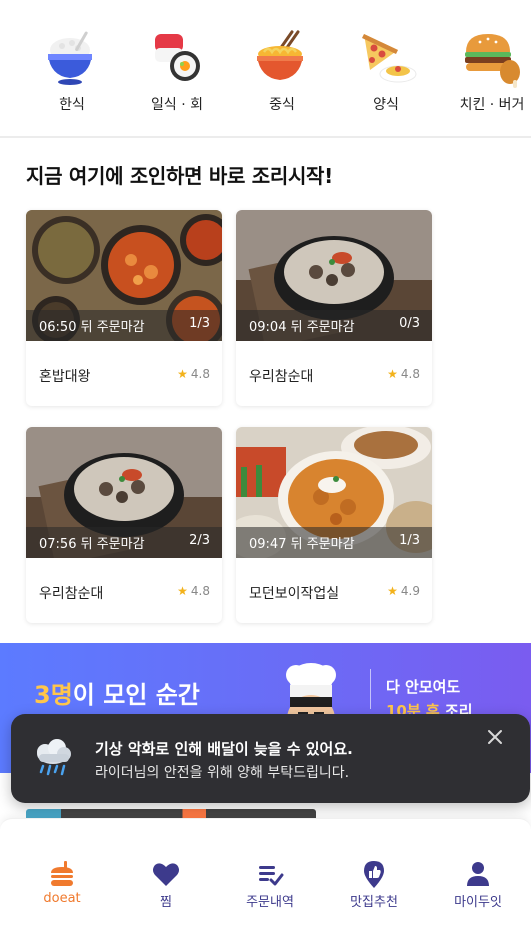 The height and width of the screenshot is (927, 531). What do you see at coordinates (54, 757) in the screenshot?
I see `rain-cloud-icon` at bounding box center [54, 757].